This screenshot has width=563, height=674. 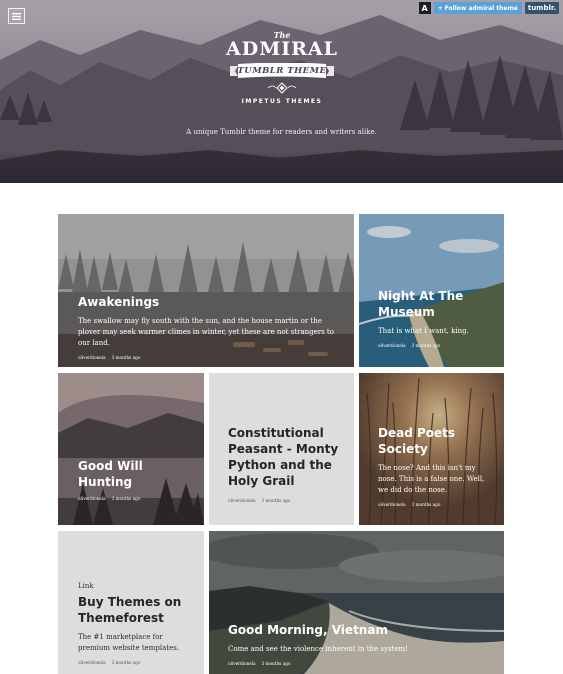 What do you see at coordinates (86, 586) in the screenshot?
I see `post-type-label: Link` at bounding box center [86, 586].